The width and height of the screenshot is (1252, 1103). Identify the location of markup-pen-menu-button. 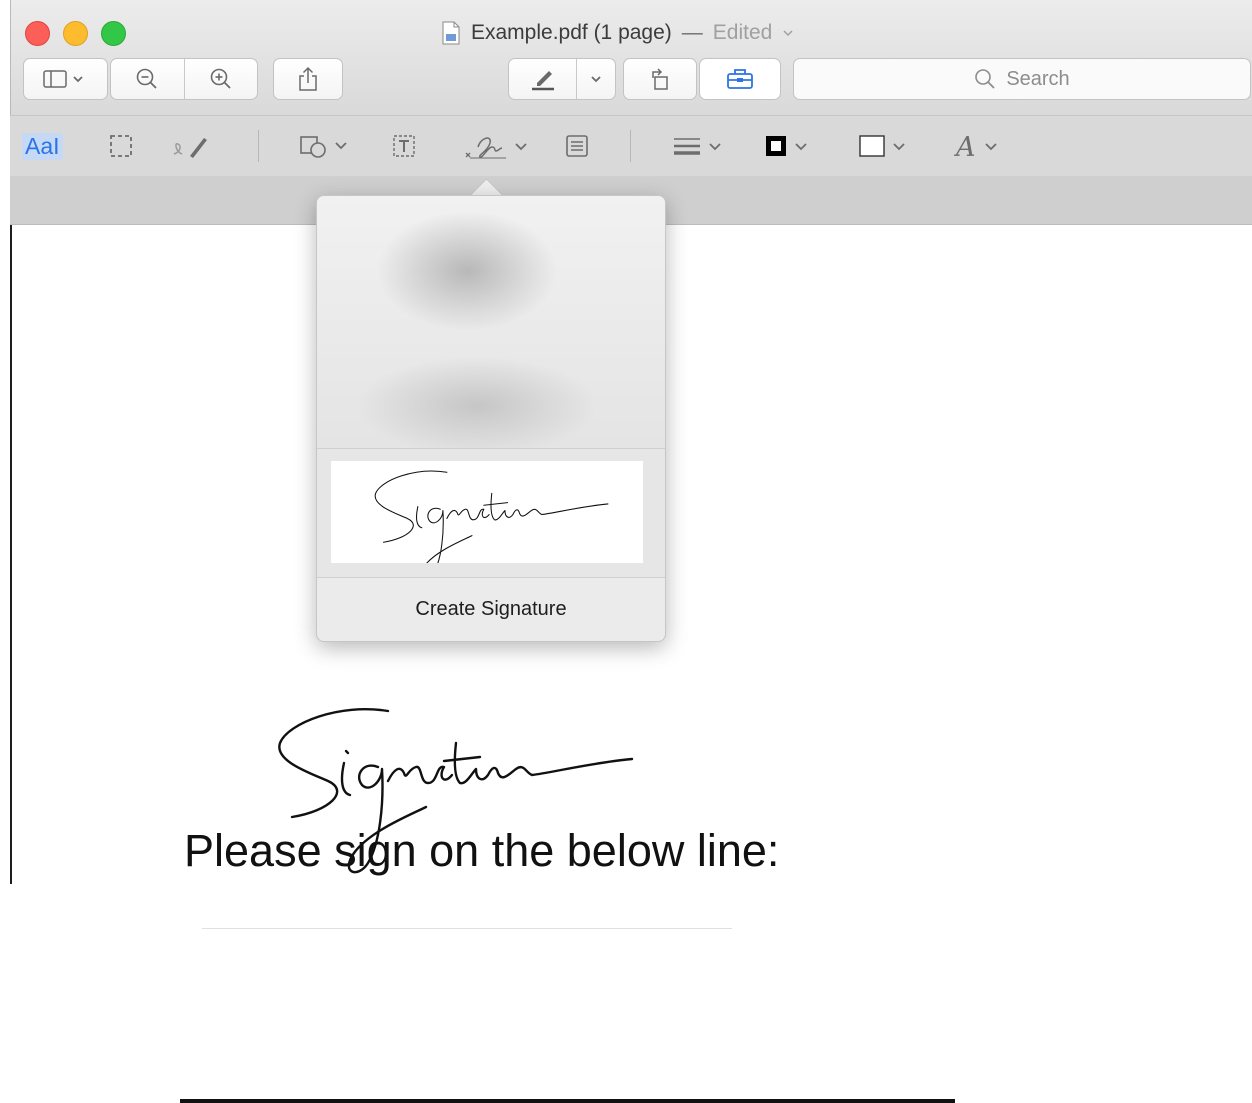
(596, 79).